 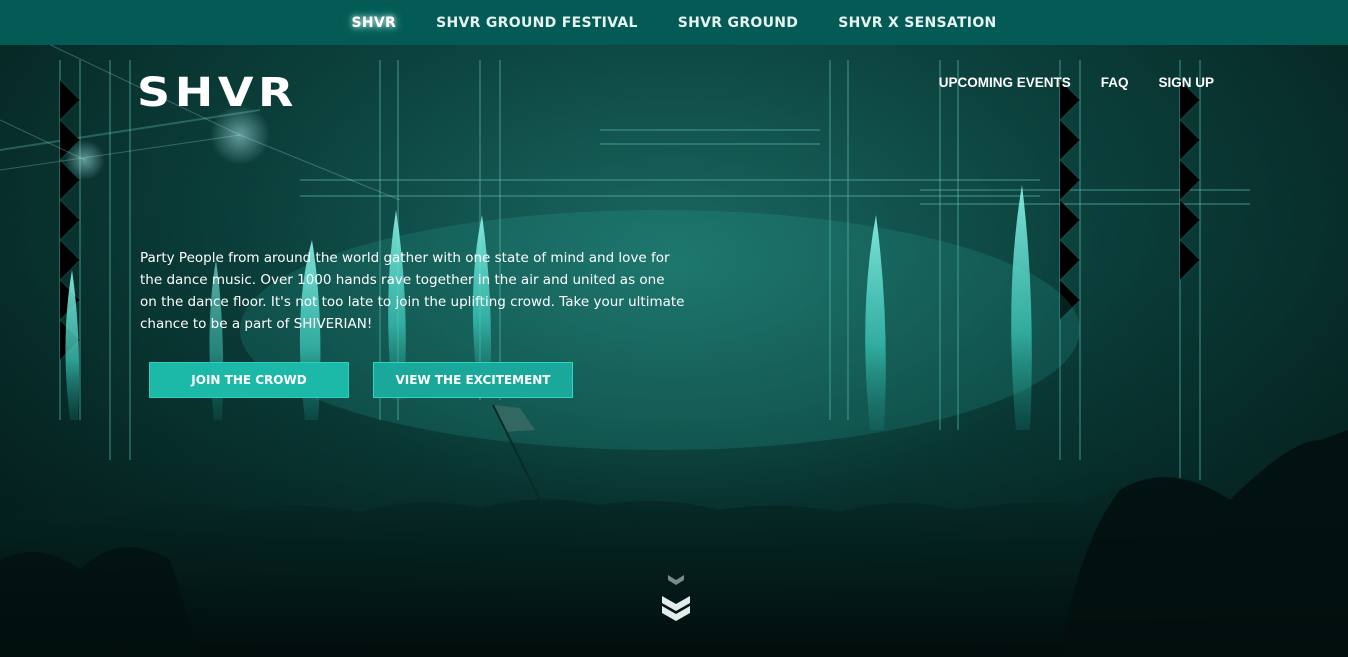 What do you see at coordinates (373, 23) in the screenshot?
I see `topbar-item-shvr: SHVR` at bounding box center [373, 23].